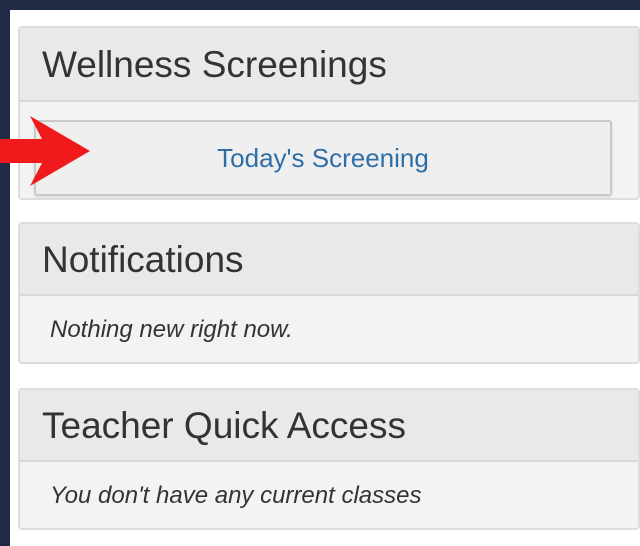 The height and width of the screenshot is (546, 640). I want to click on teacher-quick-access-title: Teacher Quick Access, so click(329, 426).